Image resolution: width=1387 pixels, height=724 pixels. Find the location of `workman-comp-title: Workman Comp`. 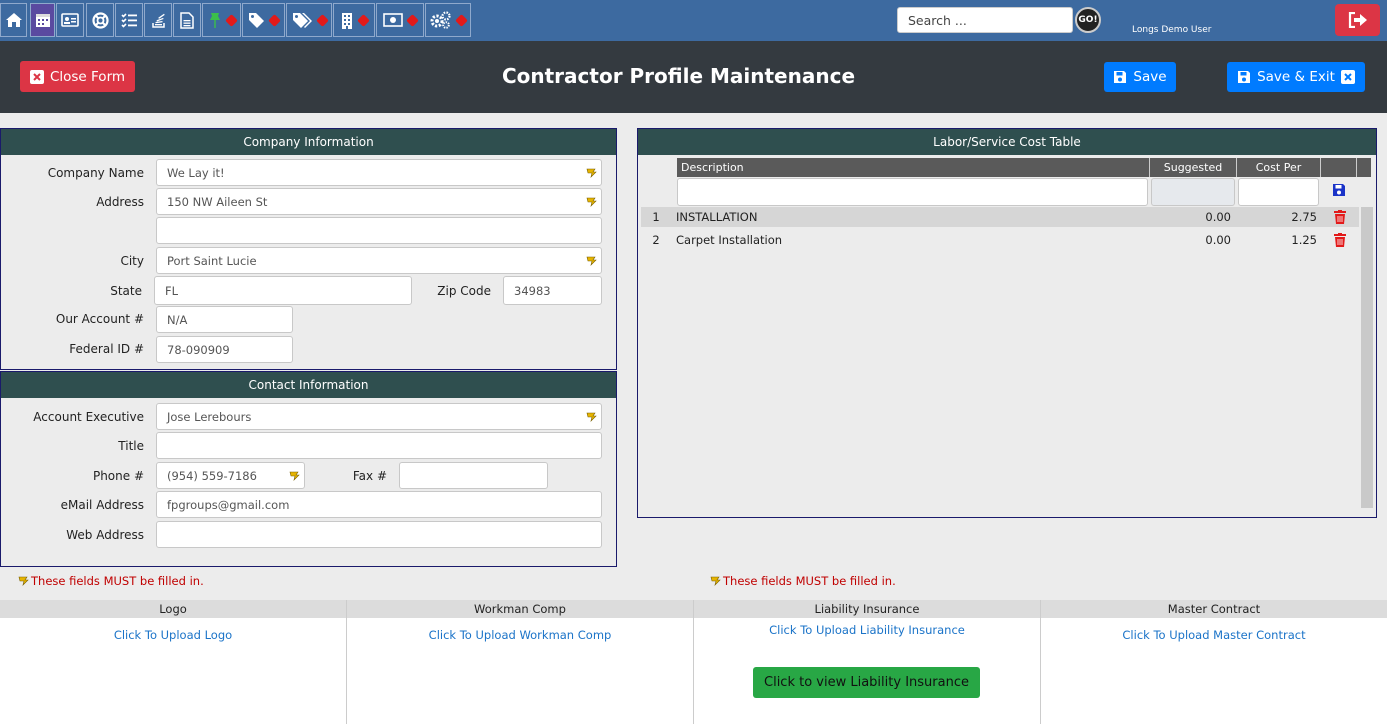

workman-comp-title: Workman Comp is located at coordinates (520, 609).